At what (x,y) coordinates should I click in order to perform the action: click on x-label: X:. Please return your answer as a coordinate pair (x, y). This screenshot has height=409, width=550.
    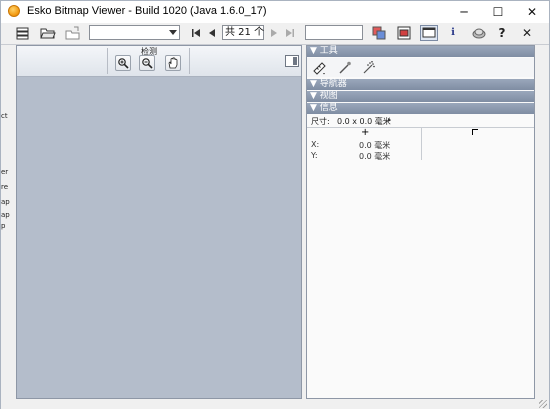
    Looking at the image, I should click on (315, 144).